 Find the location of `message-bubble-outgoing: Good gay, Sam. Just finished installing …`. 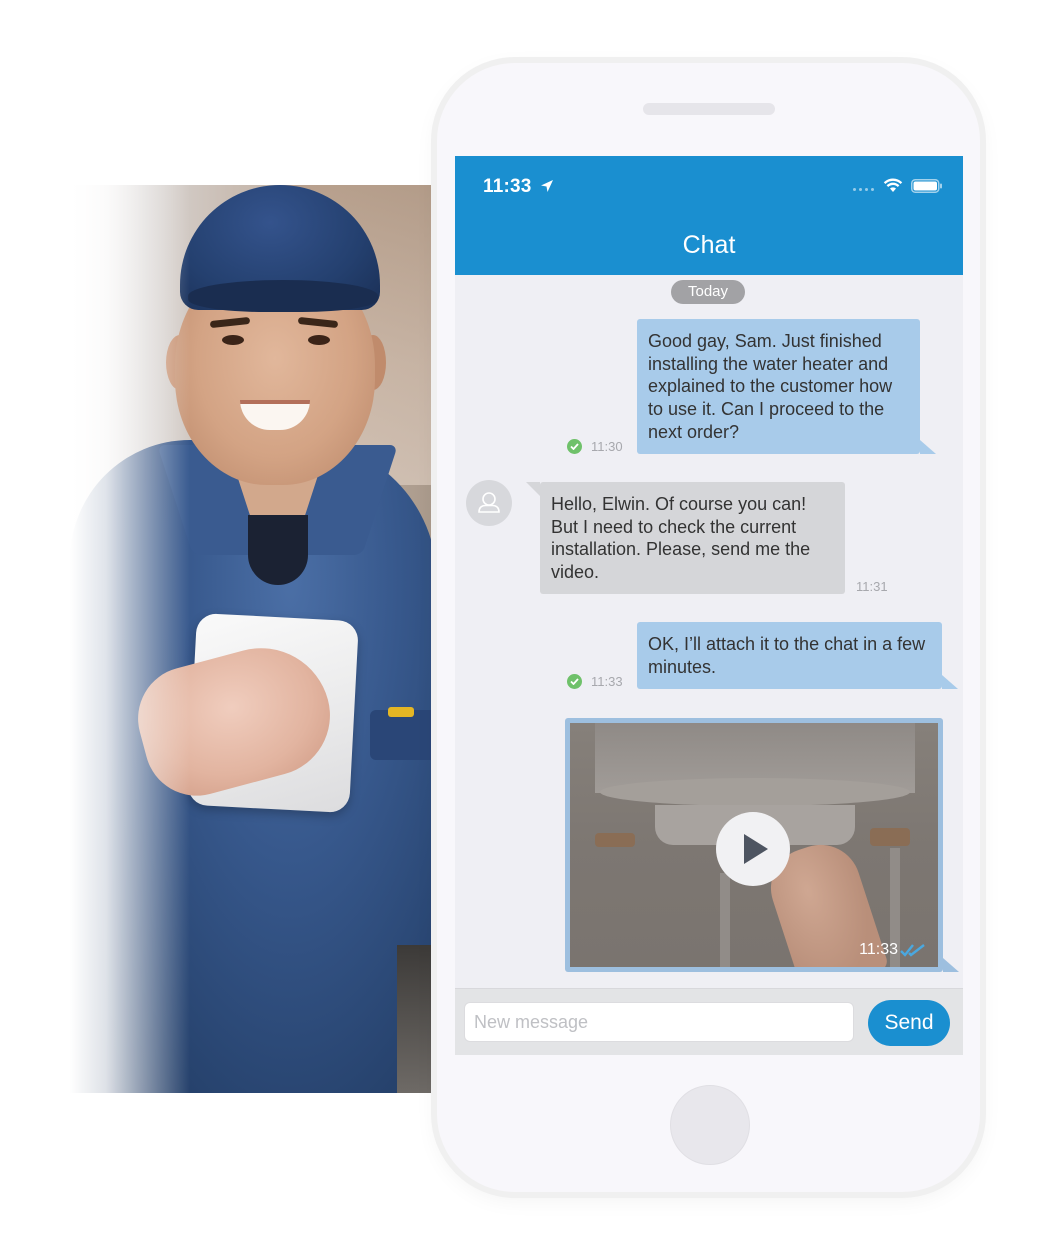

message-bubble-outgoing: Good gay, Sam. Just finished installing … is located at coordinates (786, 386).